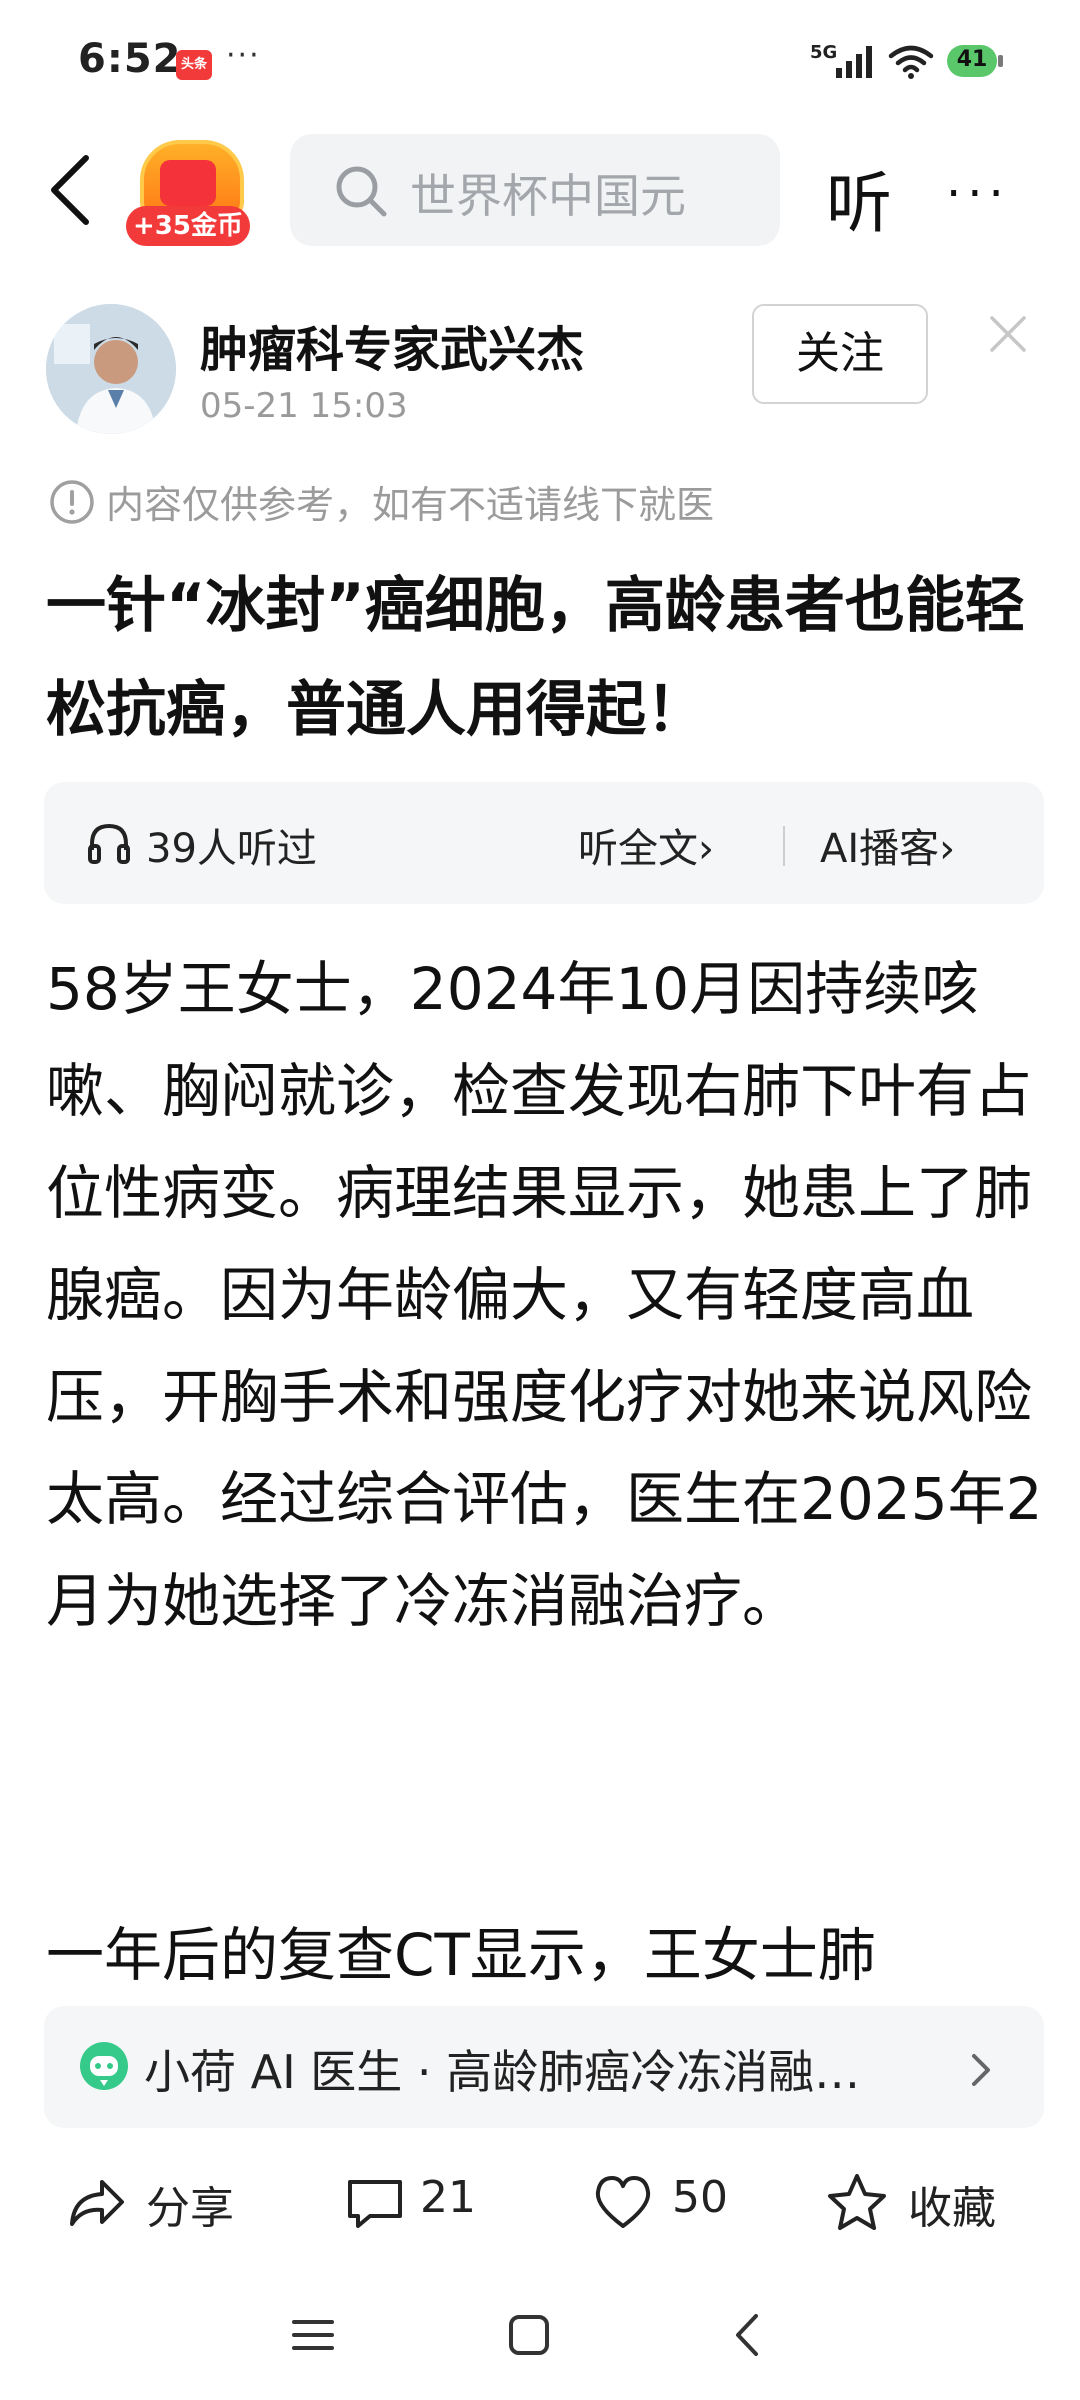 The height and width of the screenshot is (2400, 1080). I want to click on close-icon, so click(1008, 334).